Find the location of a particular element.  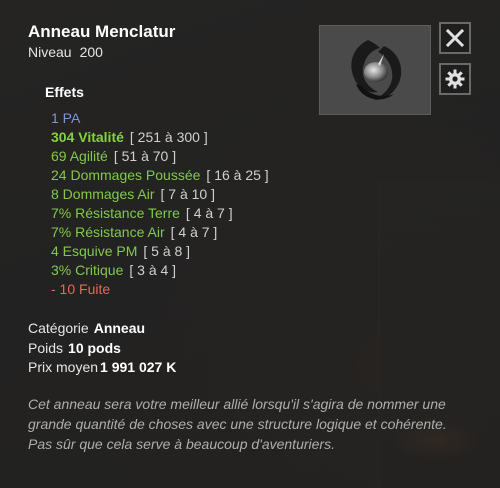

effect-line: 7% Résistance Terre [ 4 à 7 ] is located at coordinates (160, 213).